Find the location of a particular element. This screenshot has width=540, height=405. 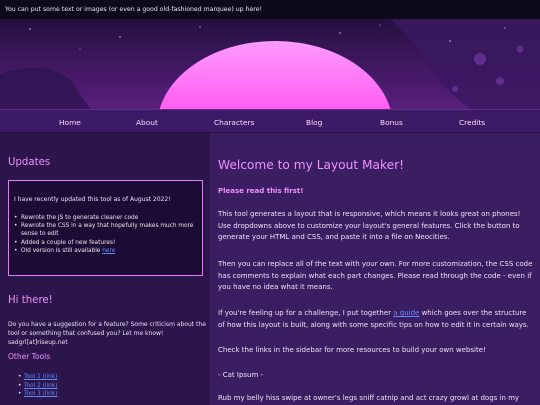

old-version-text: Old version is still available is located at coordinates (62, 250).